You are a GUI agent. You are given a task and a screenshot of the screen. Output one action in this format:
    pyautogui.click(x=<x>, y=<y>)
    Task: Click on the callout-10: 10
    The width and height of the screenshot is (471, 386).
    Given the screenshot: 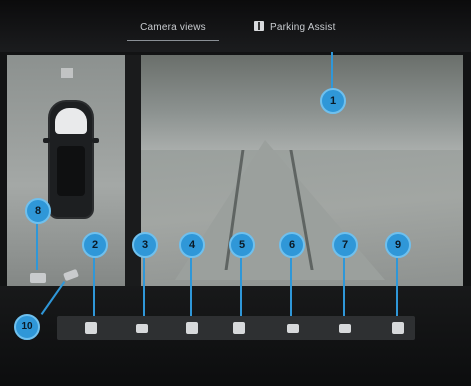 What is the action you would take?
    pyautogui.click(x=27, y=327)
    